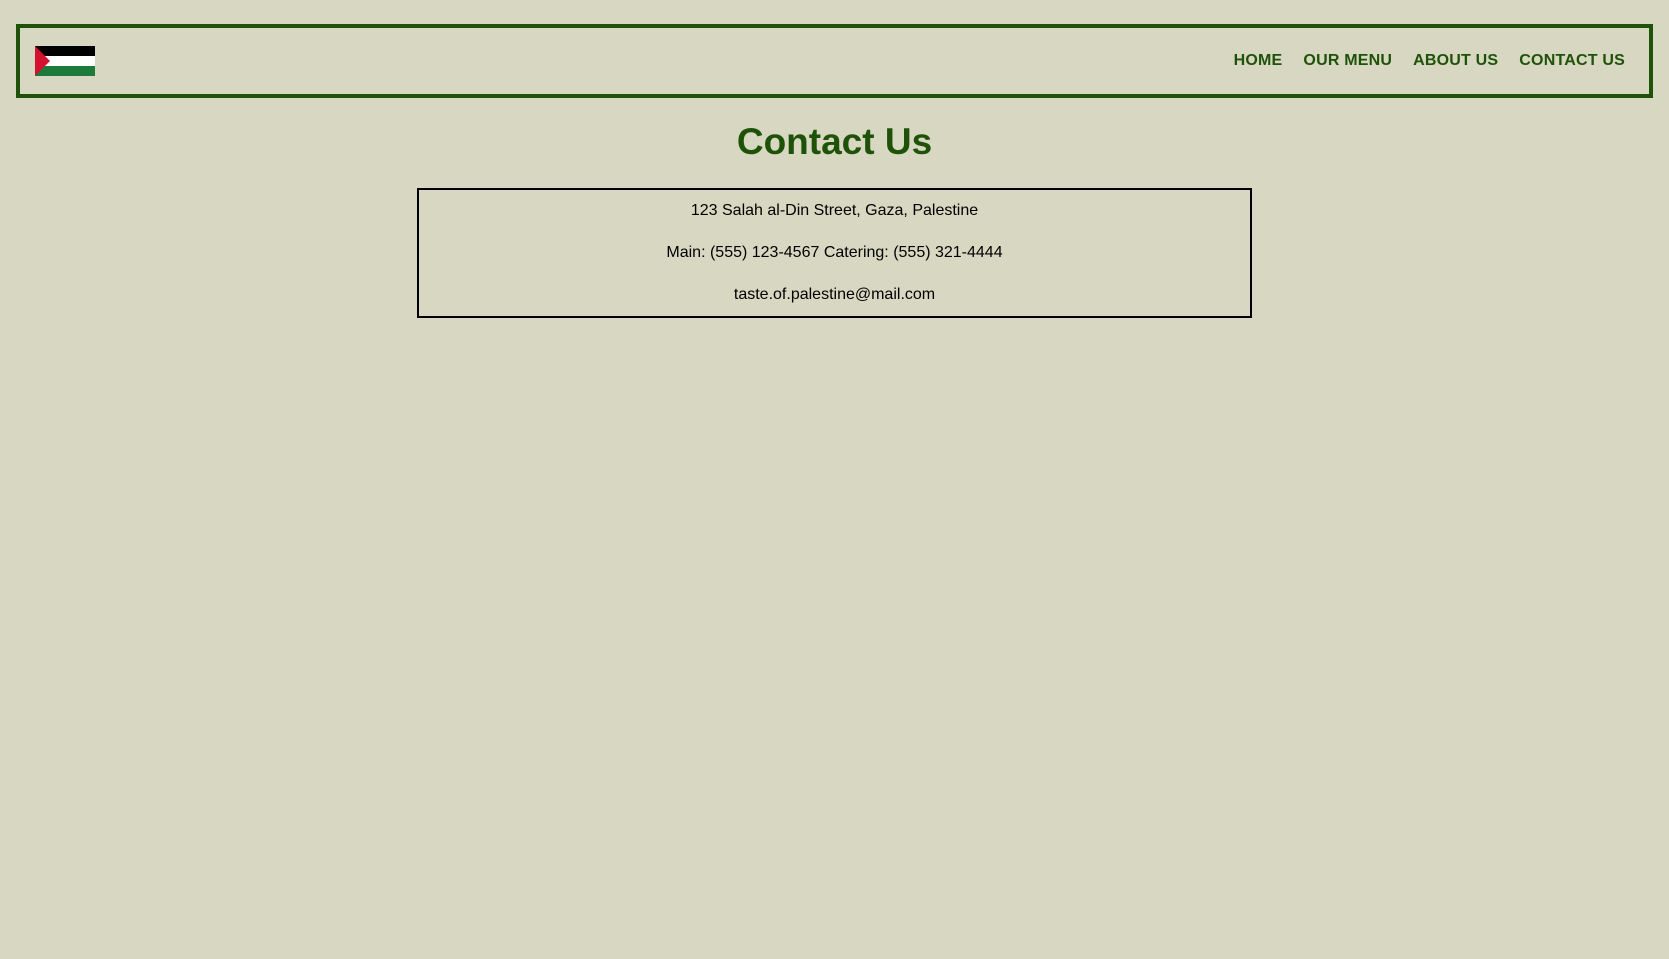  I want to click on contact-address: 123 Salah al-Din Street, Gaza, Palestine, so click(834, 210).